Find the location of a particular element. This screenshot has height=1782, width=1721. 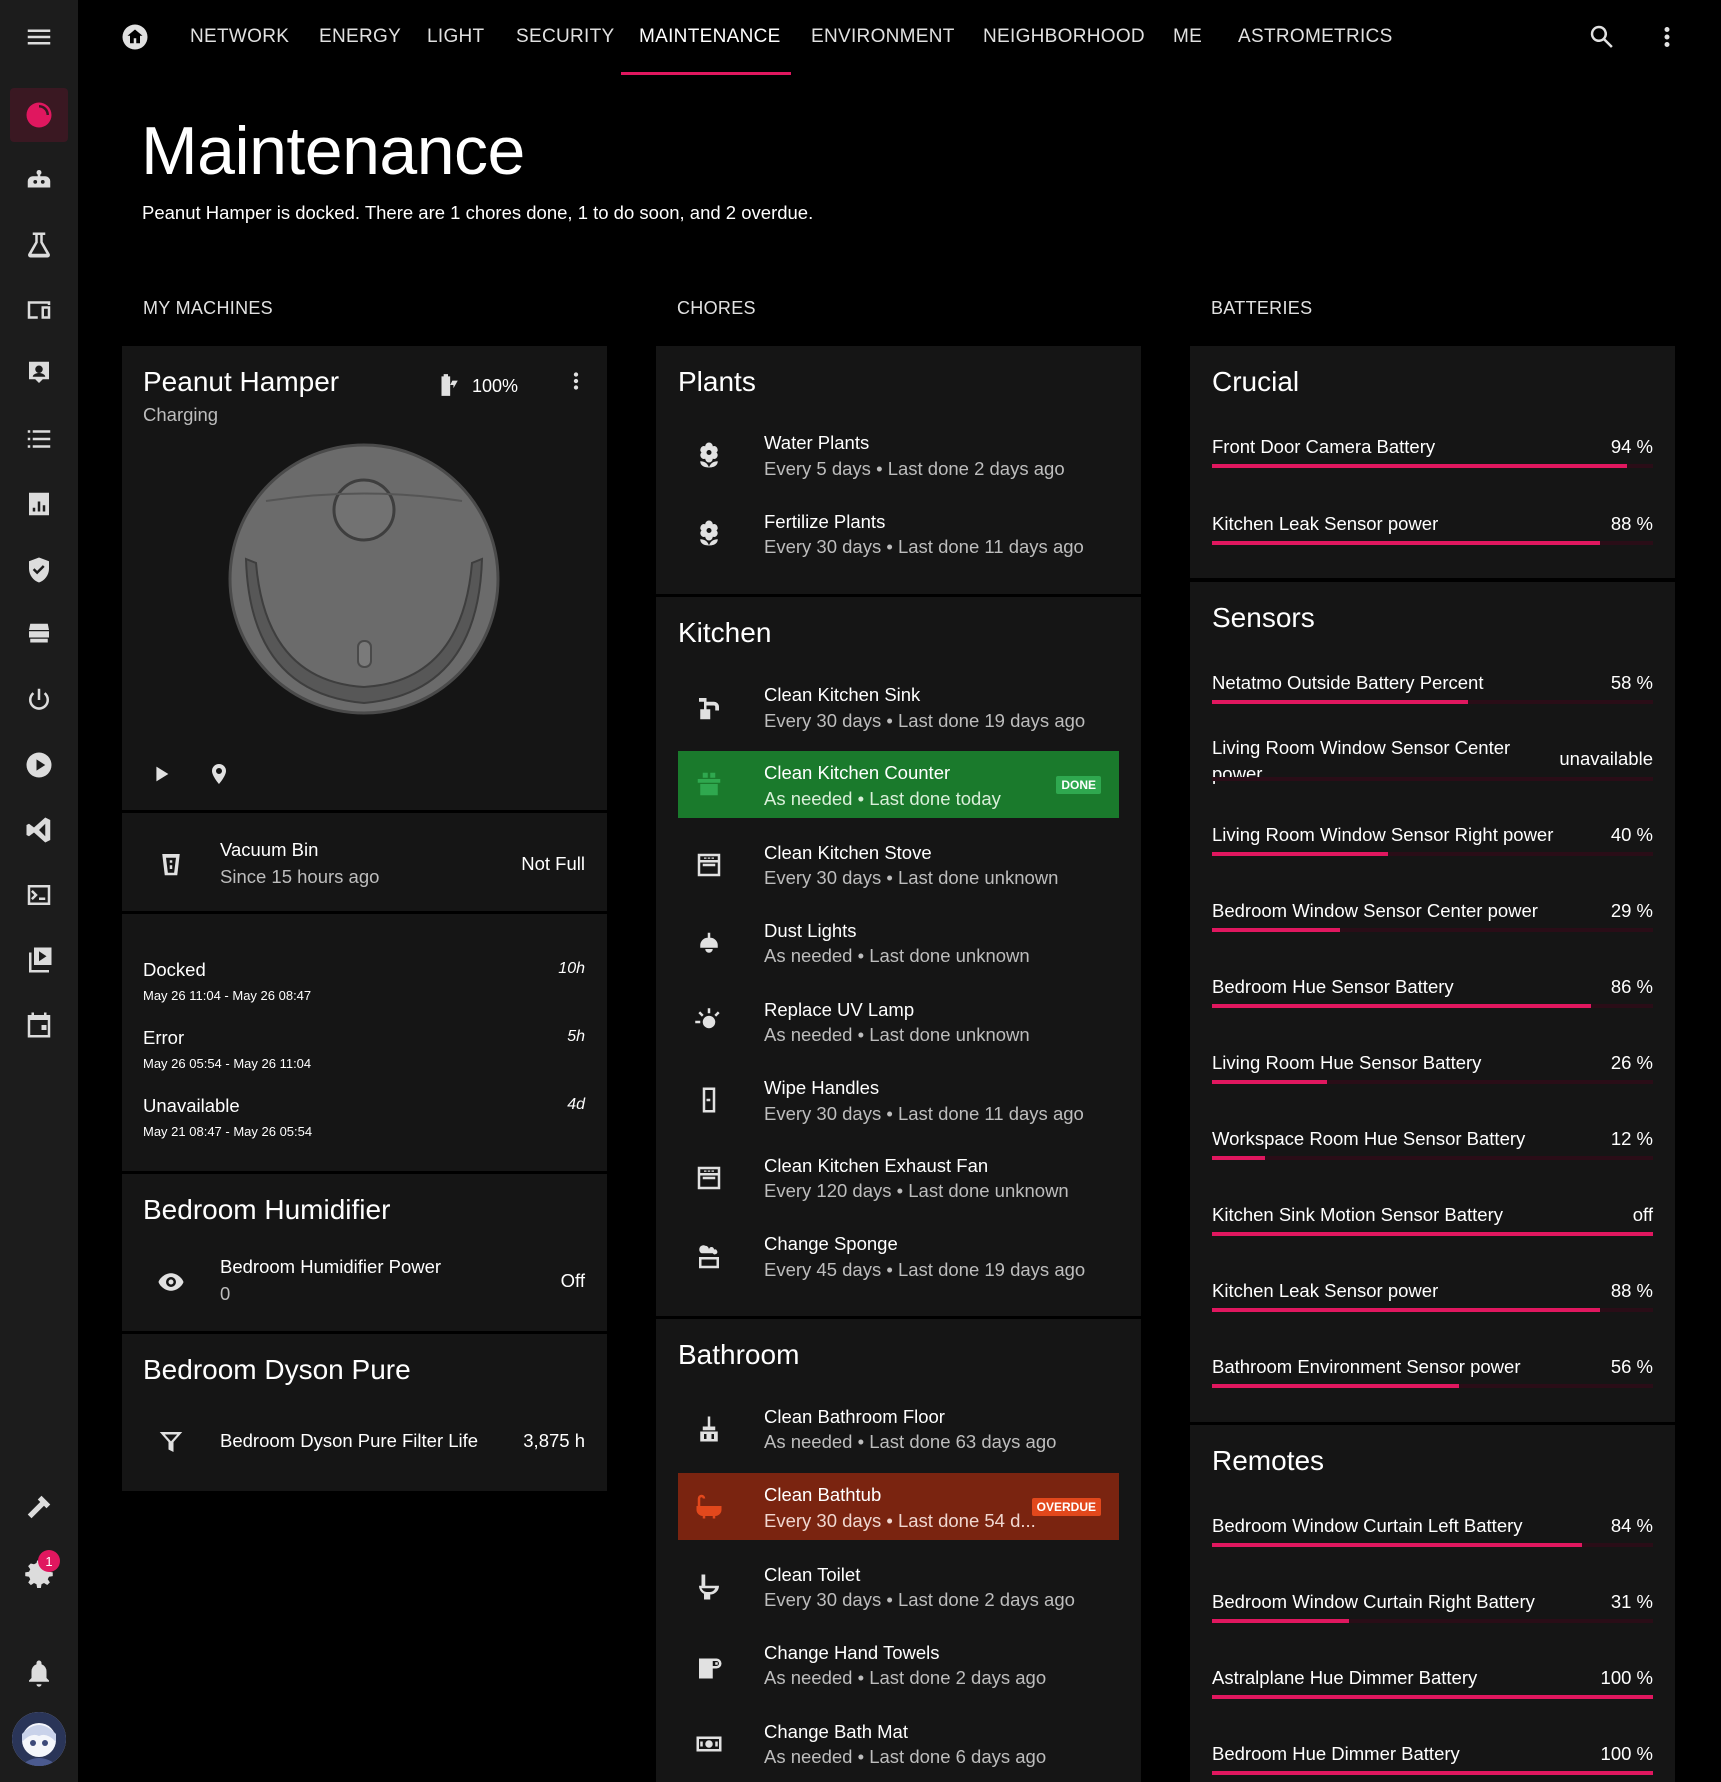

humidifier-value: Off is located at coordinates (572, 1280).